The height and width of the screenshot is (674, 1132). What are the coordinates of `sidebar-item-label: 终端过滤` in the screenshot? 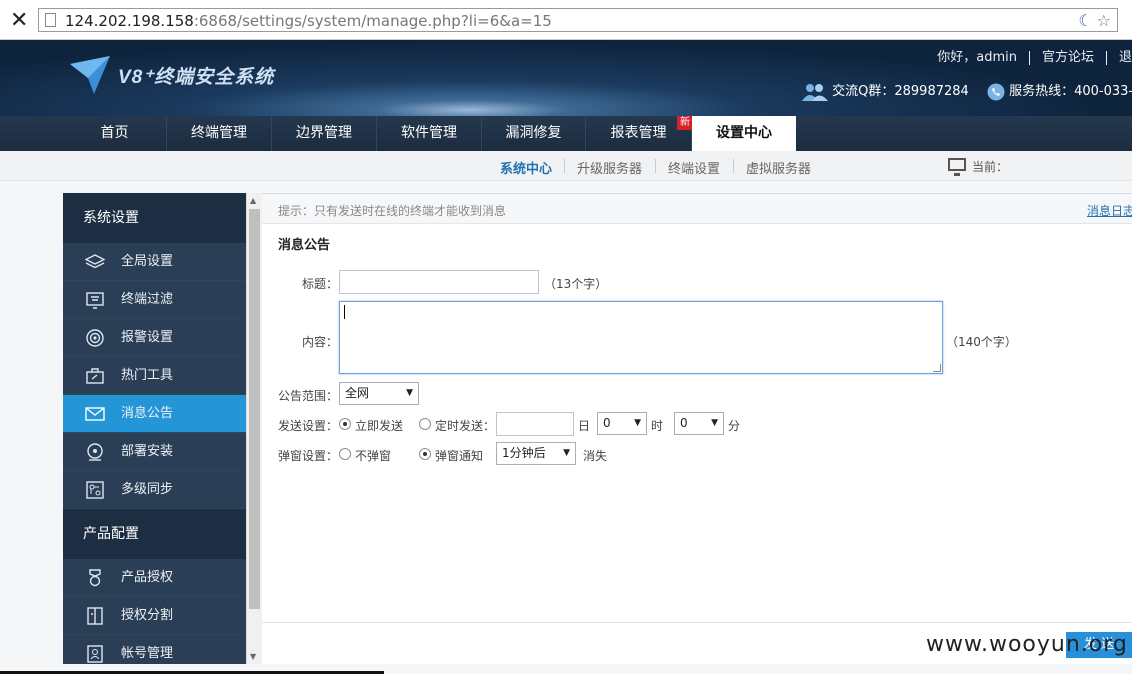 It's located at (147, 299).